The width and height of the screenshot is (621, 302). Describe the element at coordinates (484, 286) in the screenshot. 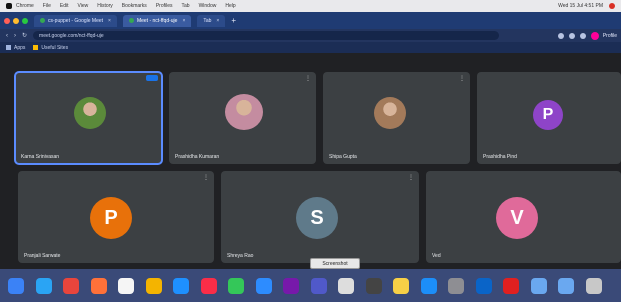

I see `outlook-icon` at that location.